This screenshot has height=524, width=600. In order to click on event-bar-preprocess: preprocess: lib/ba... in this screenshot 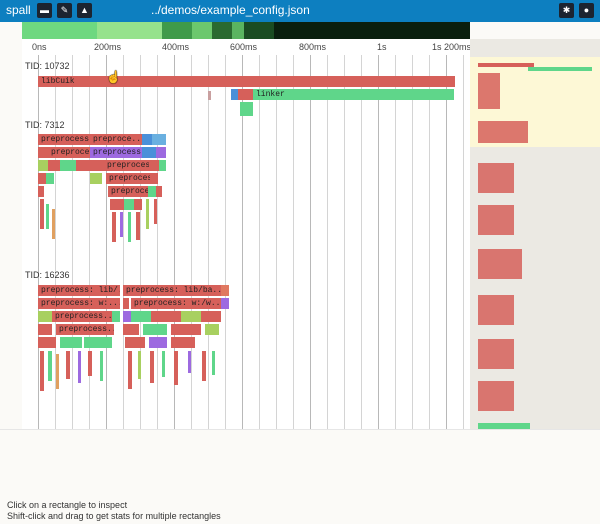, I will do `click(172, 290)`.